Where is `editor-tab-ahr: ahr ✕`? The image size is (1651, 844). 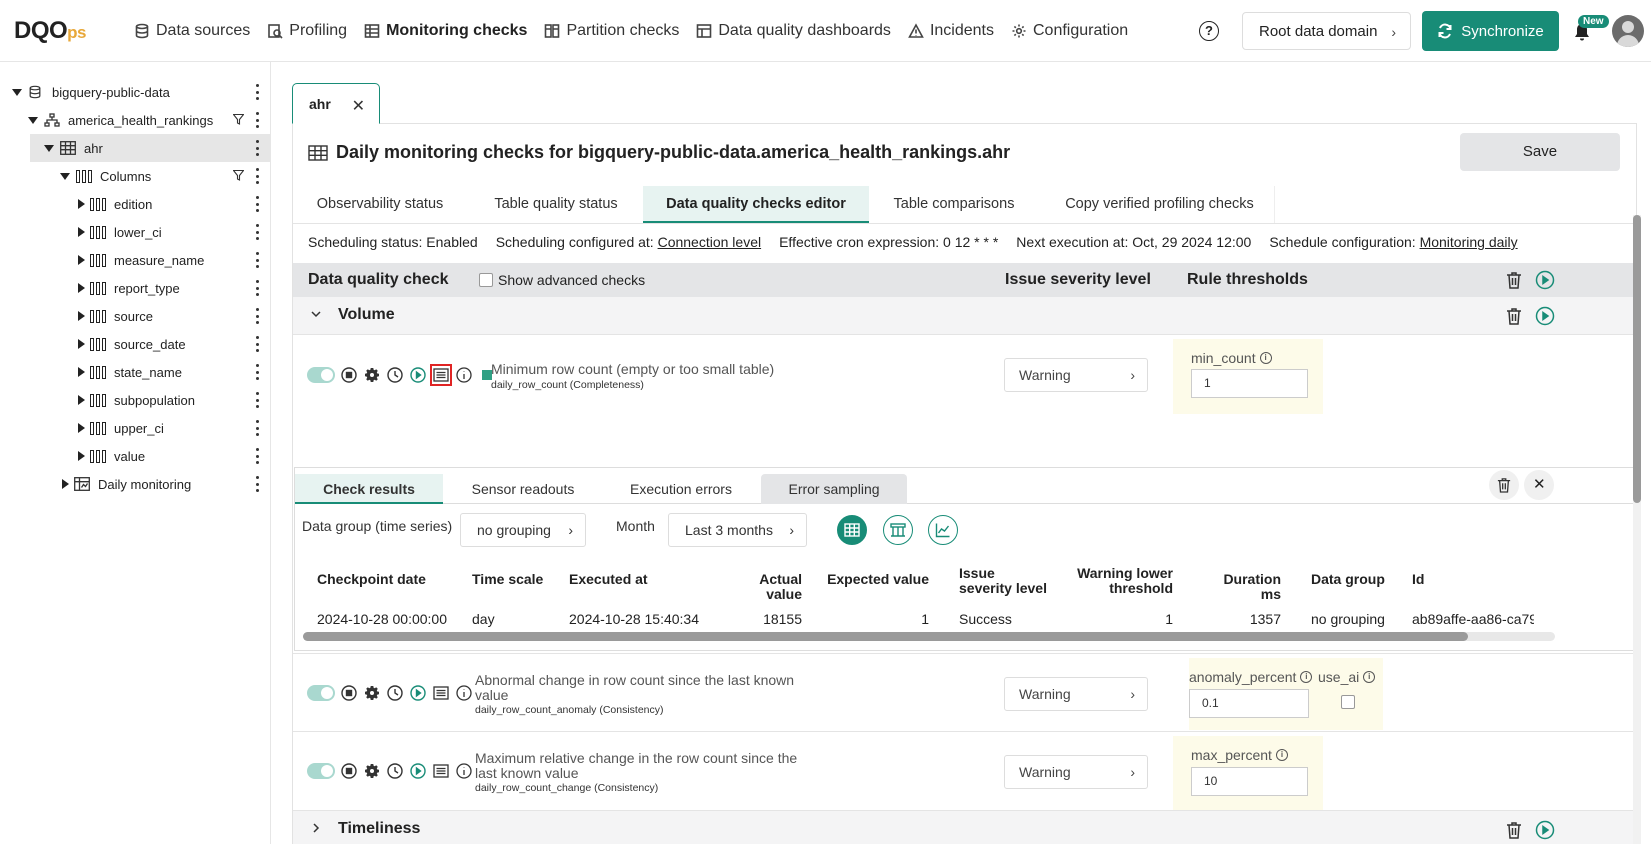
editor-tab-ahr: ahr ✕ is located at coordinates (336, 103).